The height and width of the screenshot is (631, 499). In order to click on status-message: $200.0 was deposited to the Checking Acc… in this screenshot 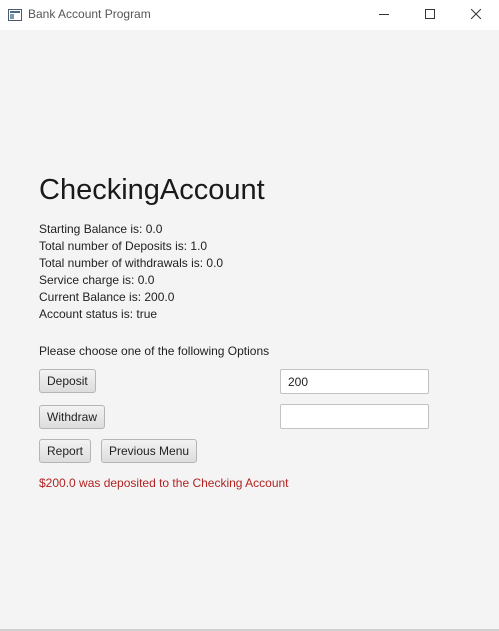, I will do `click(164, 483)`.